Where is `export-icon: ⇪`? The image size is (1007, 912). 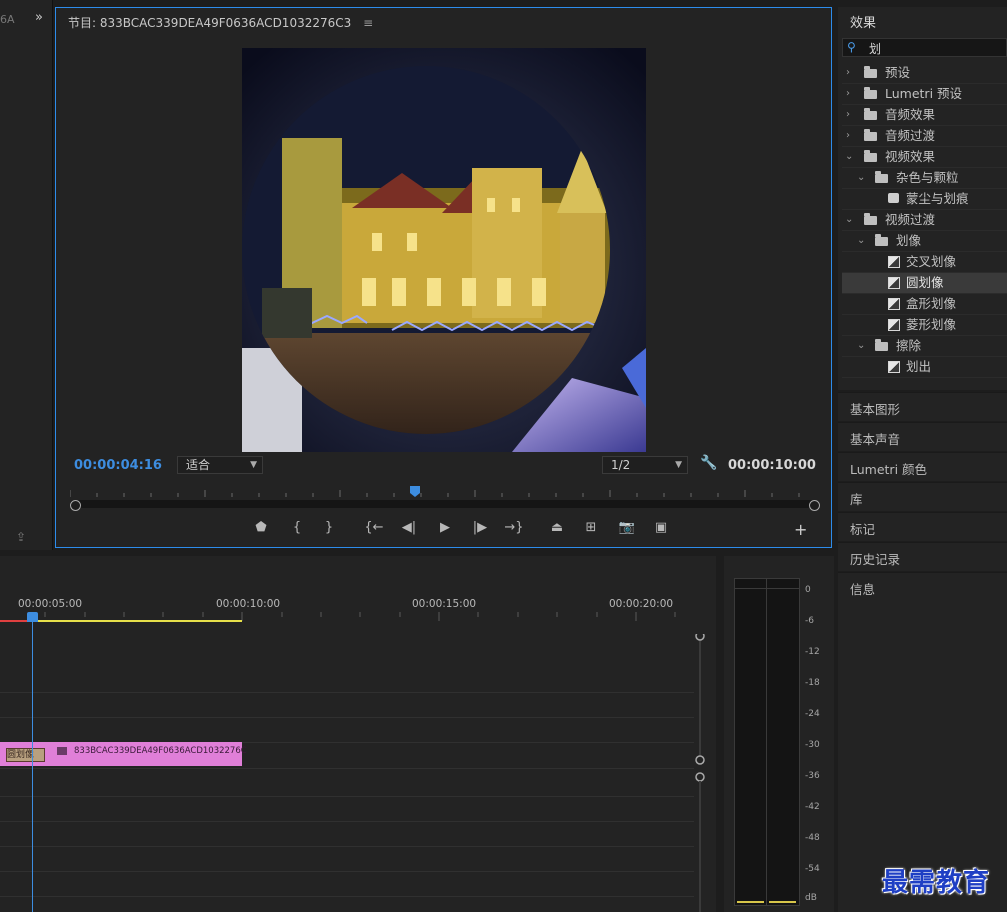 export-icon: ⇪ is located at coordinates (21, 537).